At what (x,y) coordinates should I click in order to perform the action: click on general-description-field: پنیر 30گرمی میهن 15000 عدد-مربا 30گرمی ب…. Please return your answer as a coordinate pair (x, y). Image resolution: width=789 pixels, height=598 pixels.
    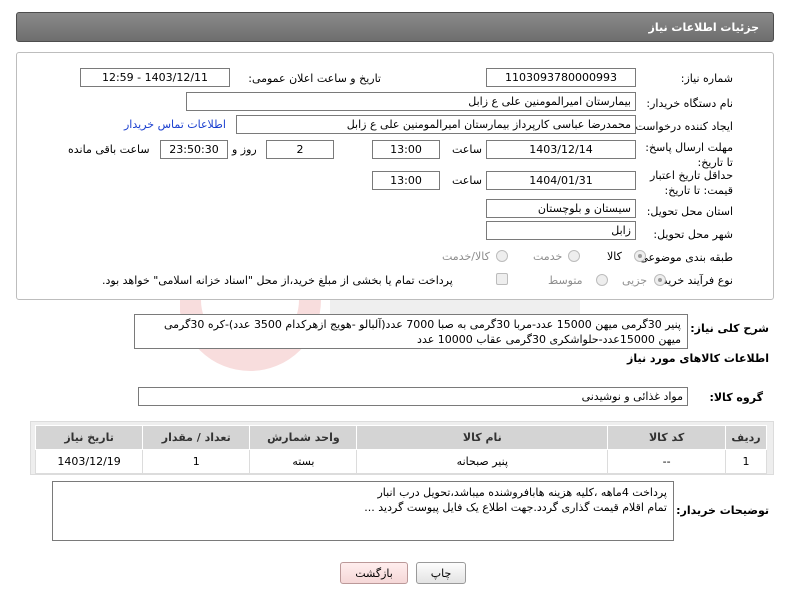
    Looking at the image, I should click on (411, 331).